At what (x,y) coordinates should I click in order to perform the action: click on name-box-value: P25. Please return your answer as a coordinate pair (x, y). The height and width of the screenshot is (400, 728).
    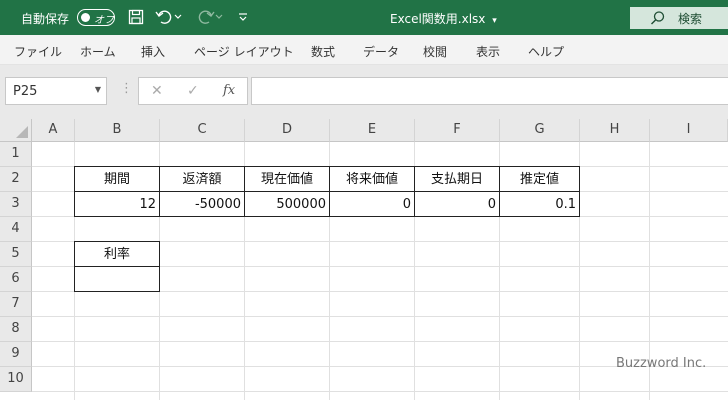
    Looking at the image, I should click on (25, 91).